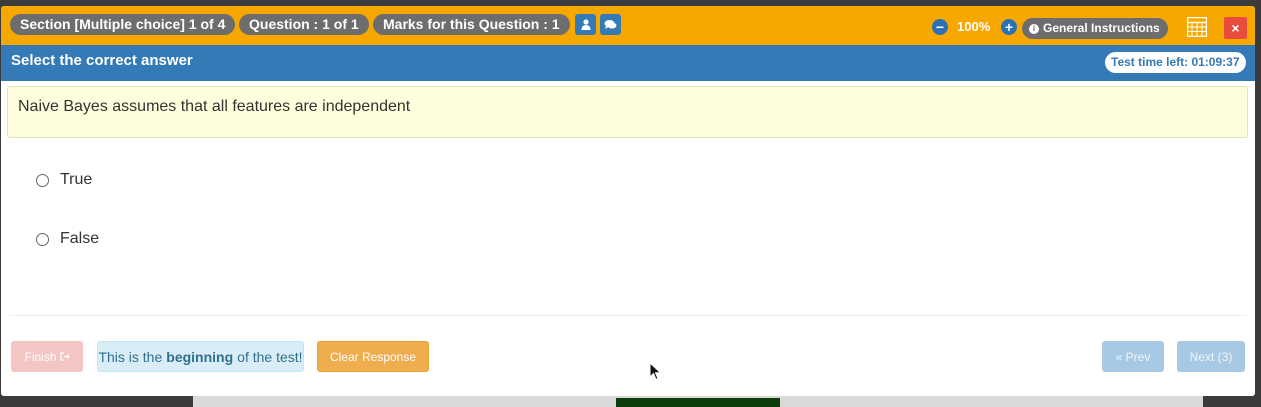  I want to click on comments-icon, so click(610, 24).